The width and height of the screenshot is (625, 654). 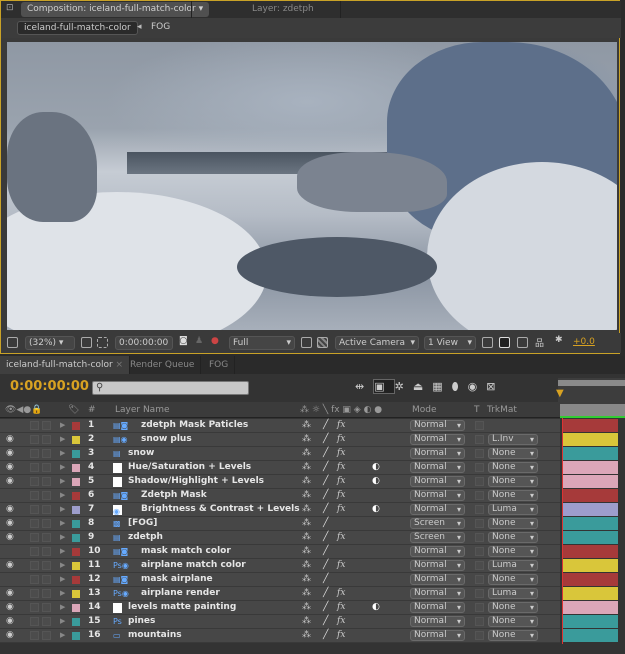 What do you see at coordinates (160, 27) in the screenshot?
I see `breadcrumb-item-fog: FOG` at bounding box center [160, 27].